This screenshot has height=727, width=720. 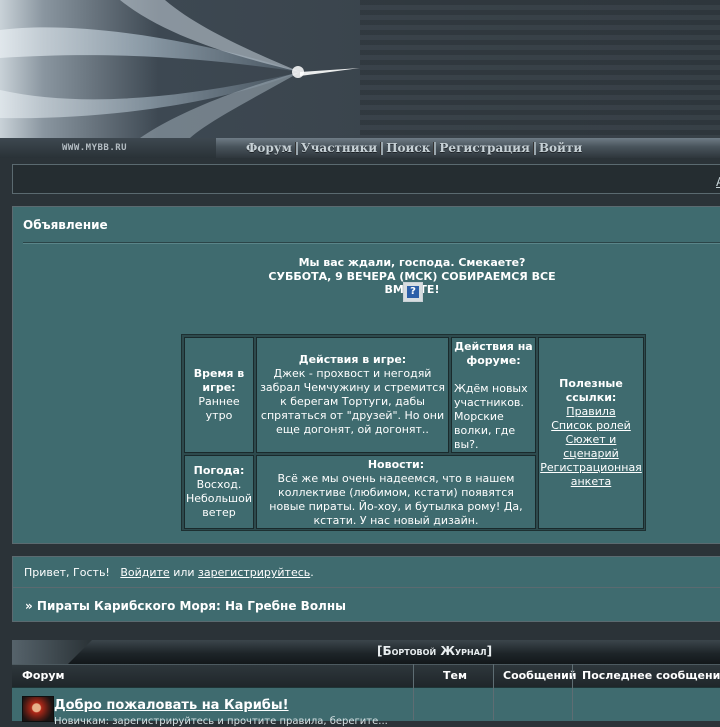 What do you see at coordinates (651, 675) in the screenshot?
I see `col-last-post: Последнее сообщение` at bounding box center [651, 675].